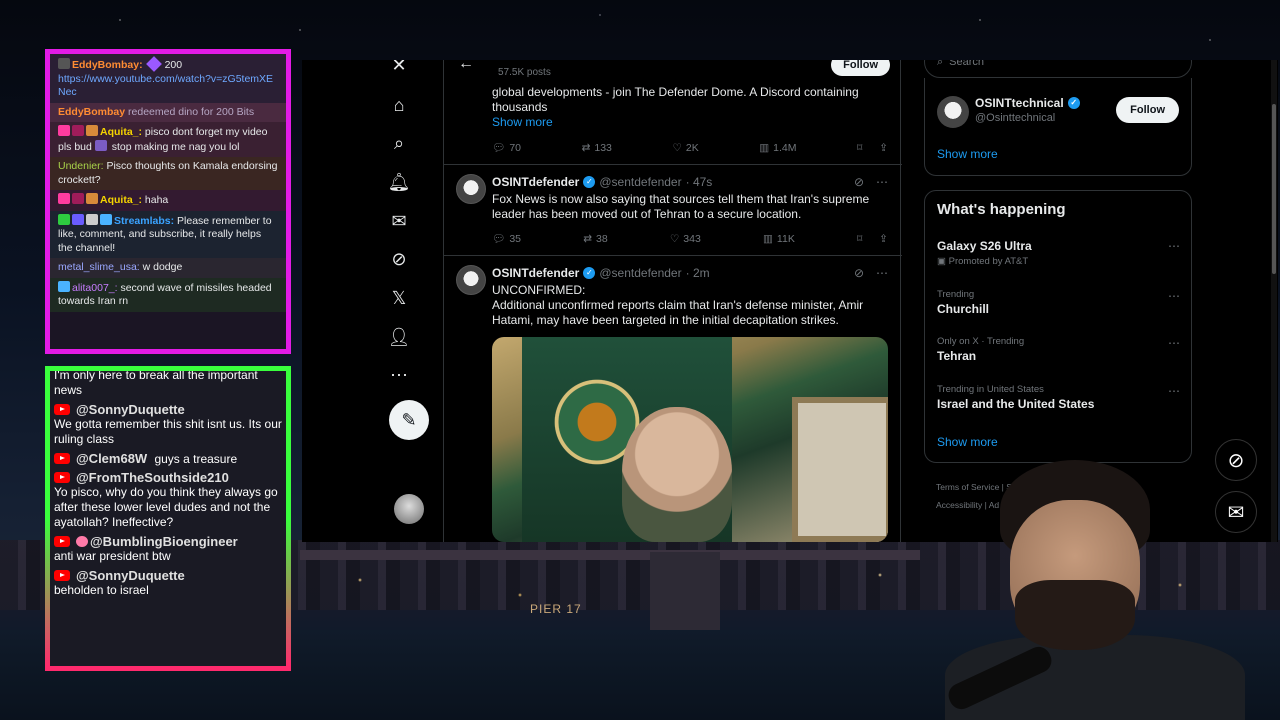 The image size is (1280, 720). Describe the element at coordinates (690, 439) in the screenshot. I see `tweet-image` at that location.